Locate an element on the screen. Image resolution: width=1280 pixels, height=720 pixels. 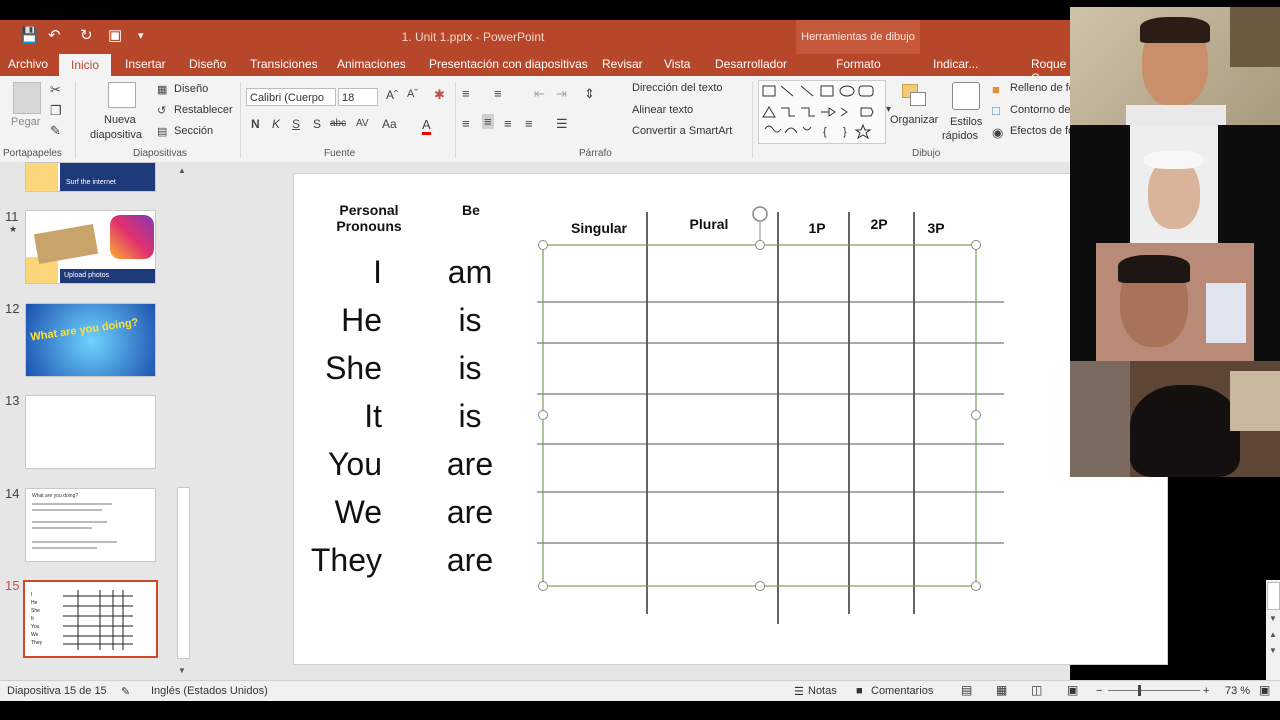
effects-icon: ◉ is located at coordinates (998, 132).